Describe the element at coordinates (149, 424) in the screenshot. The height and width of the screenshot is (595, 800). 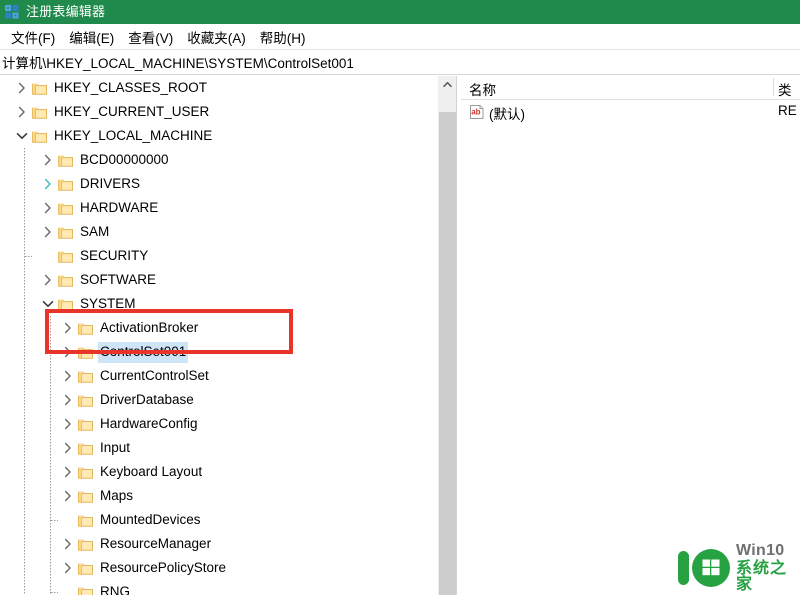
I see `tree-item-label: HardwareConfig` at that location.